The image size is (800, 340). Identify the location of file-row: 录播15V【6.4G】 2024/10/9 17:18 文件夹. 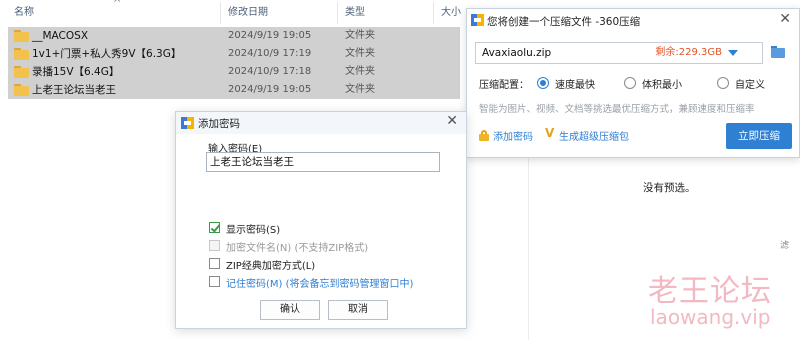
(234, 72).